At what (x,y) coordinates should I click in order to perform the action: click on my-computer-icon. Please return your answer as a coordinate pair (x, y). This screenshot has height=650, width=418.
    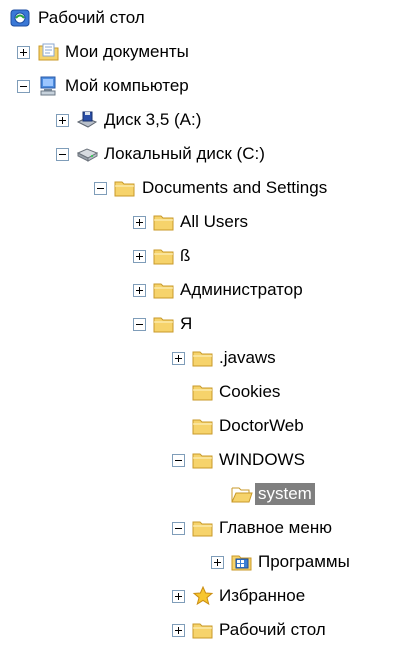
    Looking at the image, I should click on (49, 86).